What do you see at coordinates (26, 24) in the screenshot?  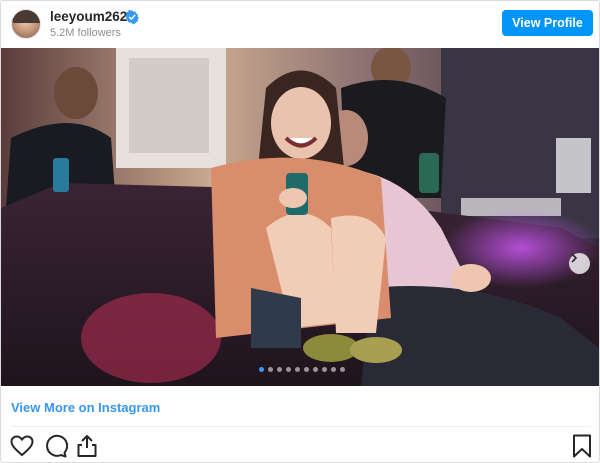 I see `avatar` at bounding box center [26, 24].